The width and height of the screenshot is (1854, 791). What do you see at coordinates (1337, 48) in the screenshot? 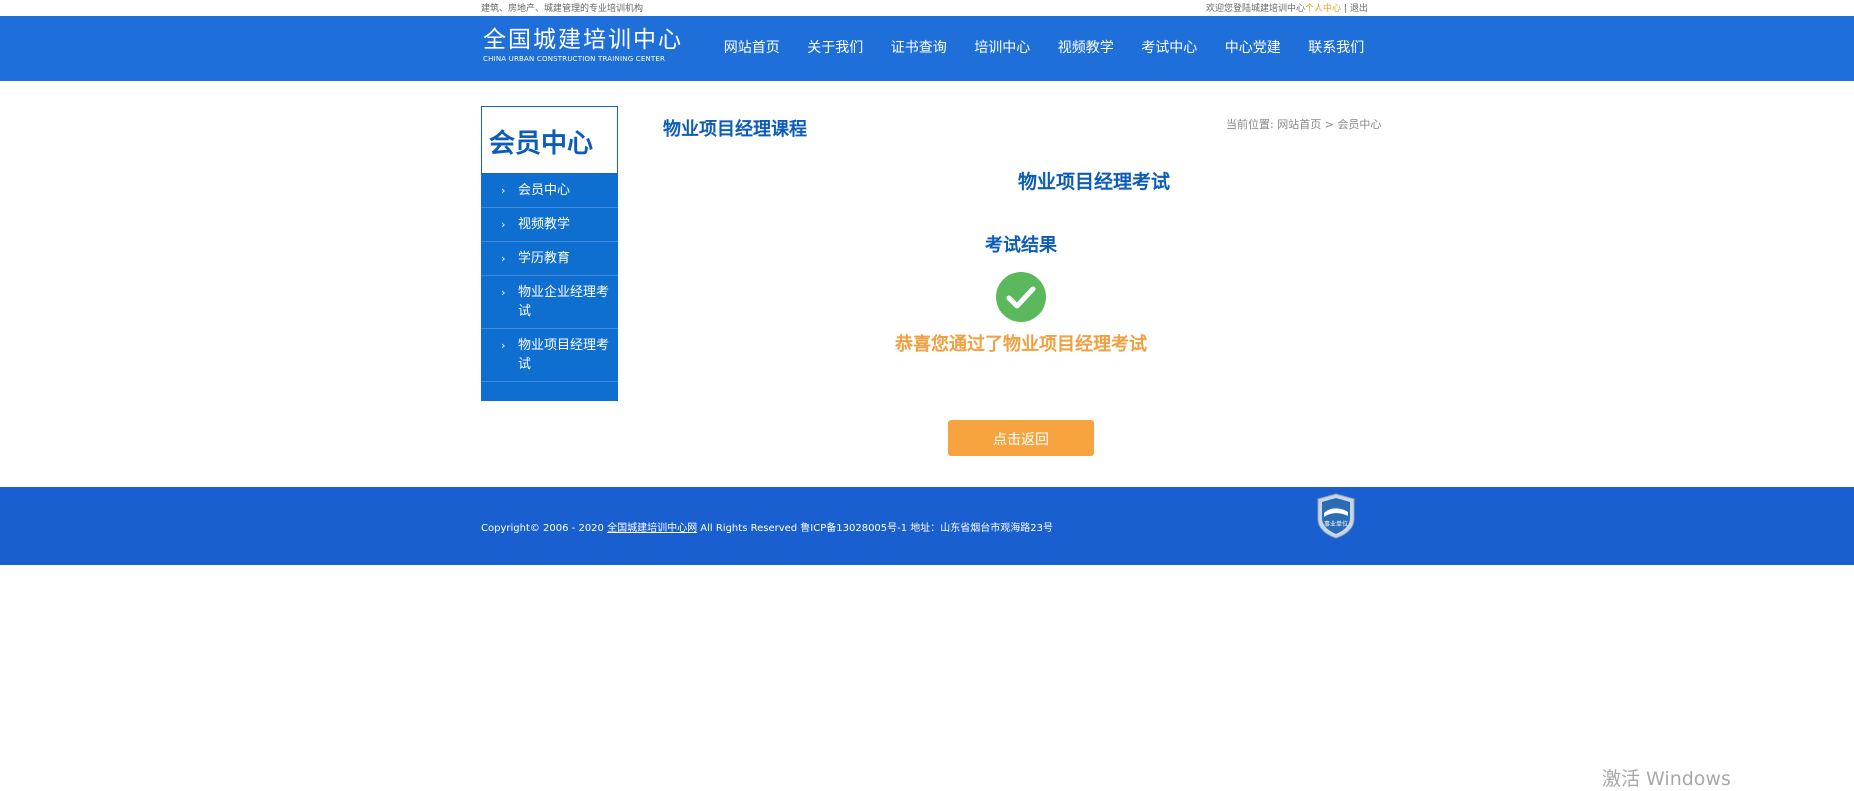
I see `nav-contact: 联系我们` at bounding box center [1337, 48].